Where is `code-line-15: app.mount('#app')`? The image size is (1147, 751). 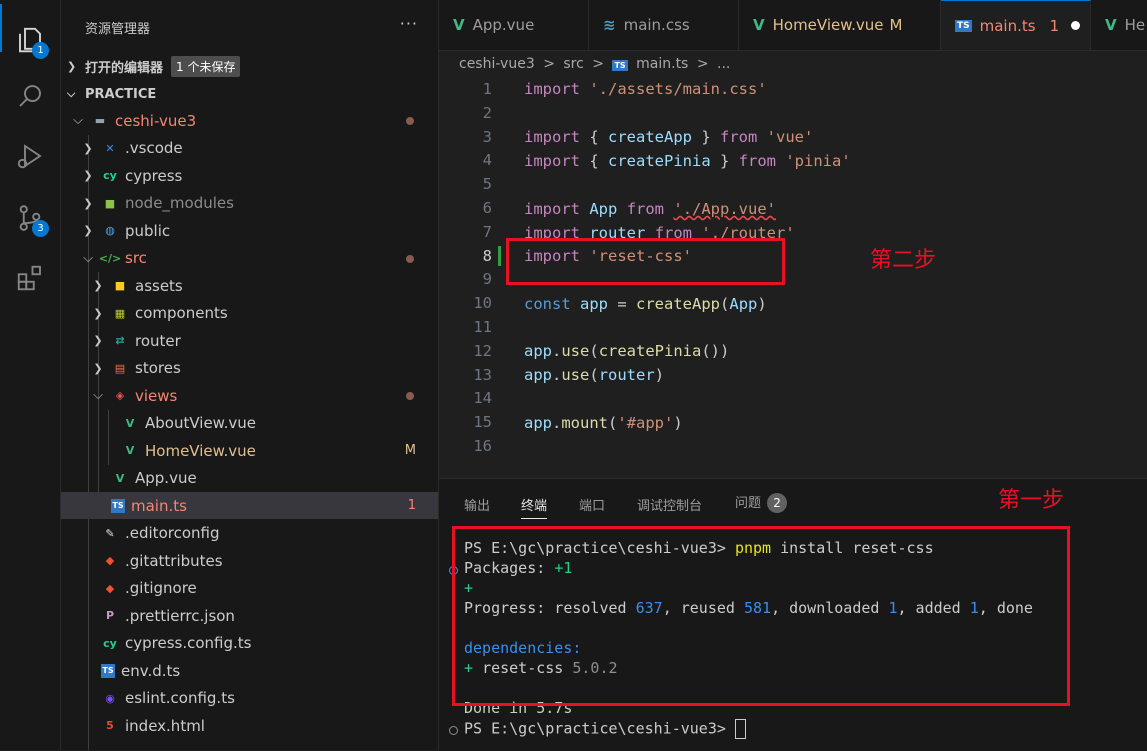
code-line-15: app.mount('#app') is located at coordinates (603, 423).